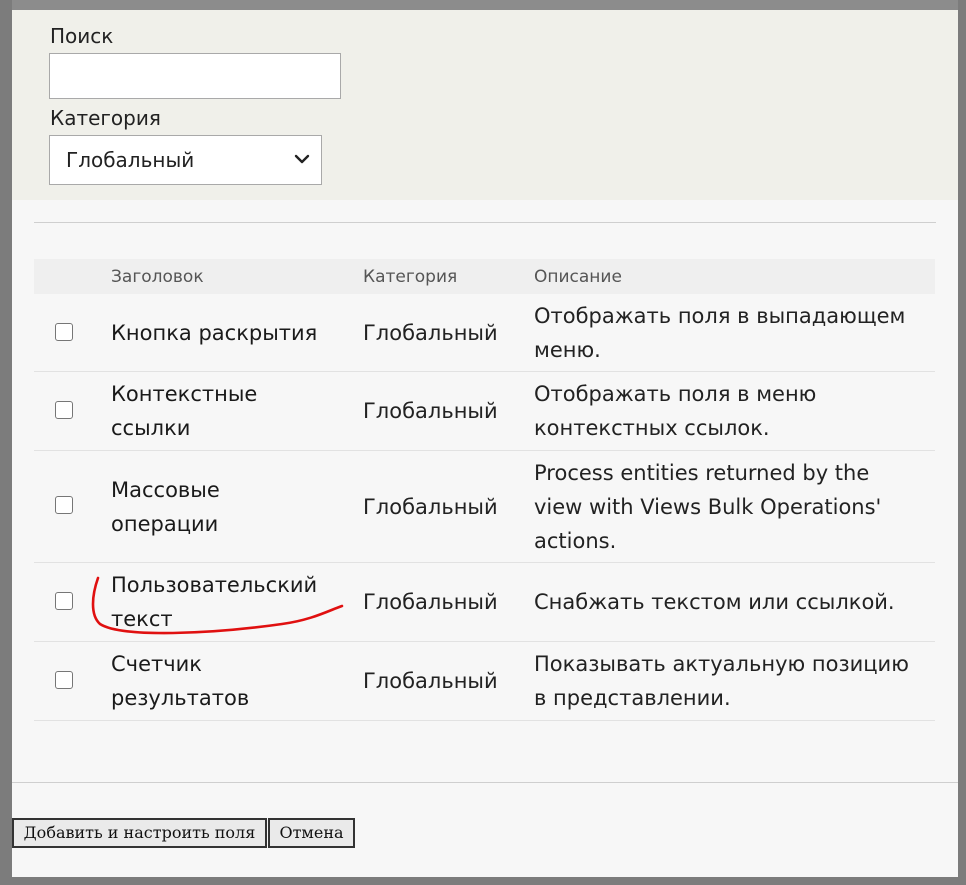 The width and height of the screenshot is (966, 885). Describe the element at coordinates (226, 507) in the screenshot. I see `row-title: Массовые операции` at that location.